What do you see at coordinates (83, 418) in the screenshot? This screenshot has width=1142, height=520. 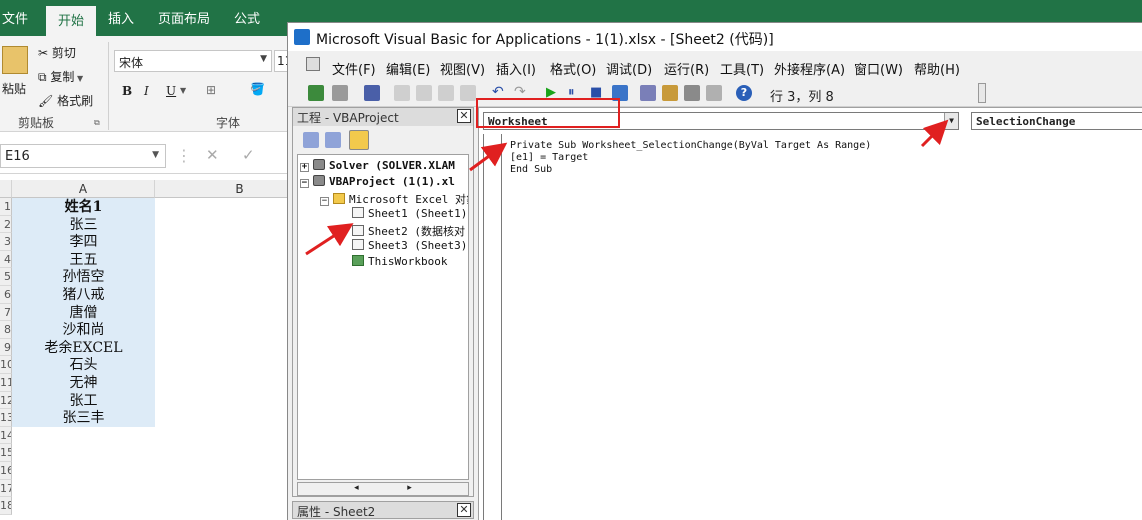 I see `table-cell: 张三丰` at bounding box center [83, 418].